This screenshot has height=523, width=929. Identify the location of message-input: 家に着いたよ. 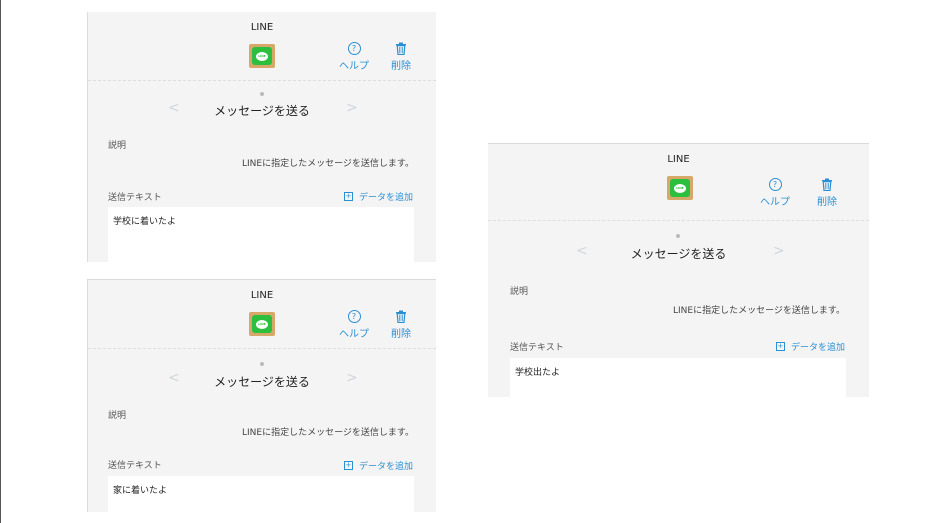
(261, 494).